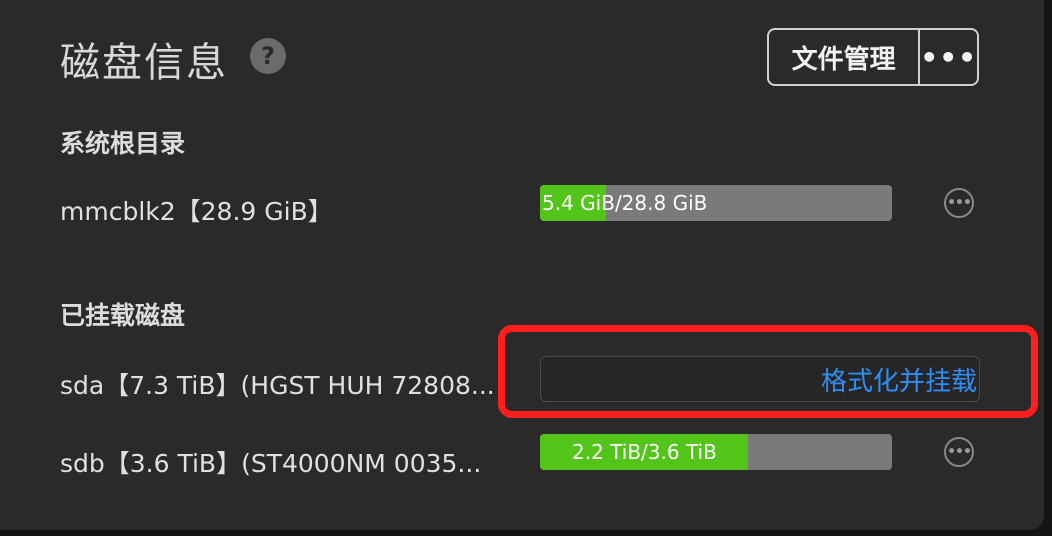  I want to click on usage-text: 5.4 GiB/28.8 GiB, so click(625, 203).